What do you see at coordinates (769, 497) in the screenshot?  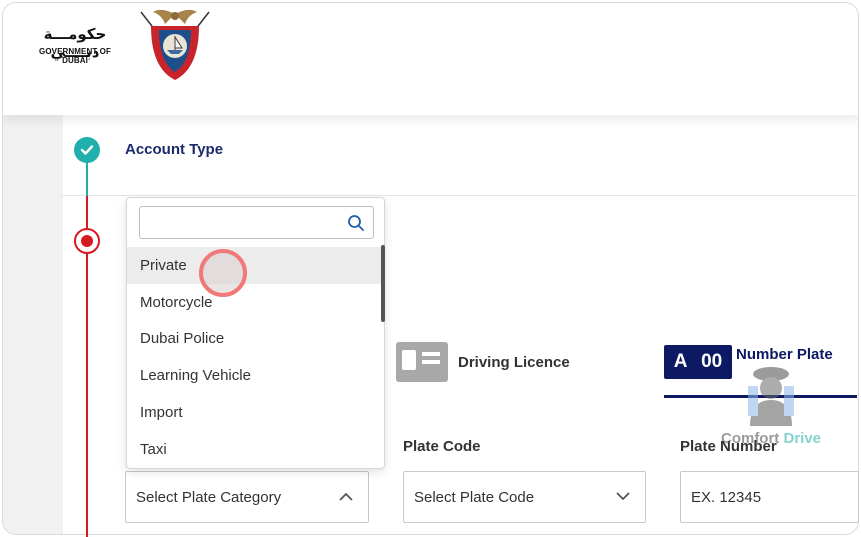 I see `plate-number-input: EX. 12345` at bounding box center [769, 497].